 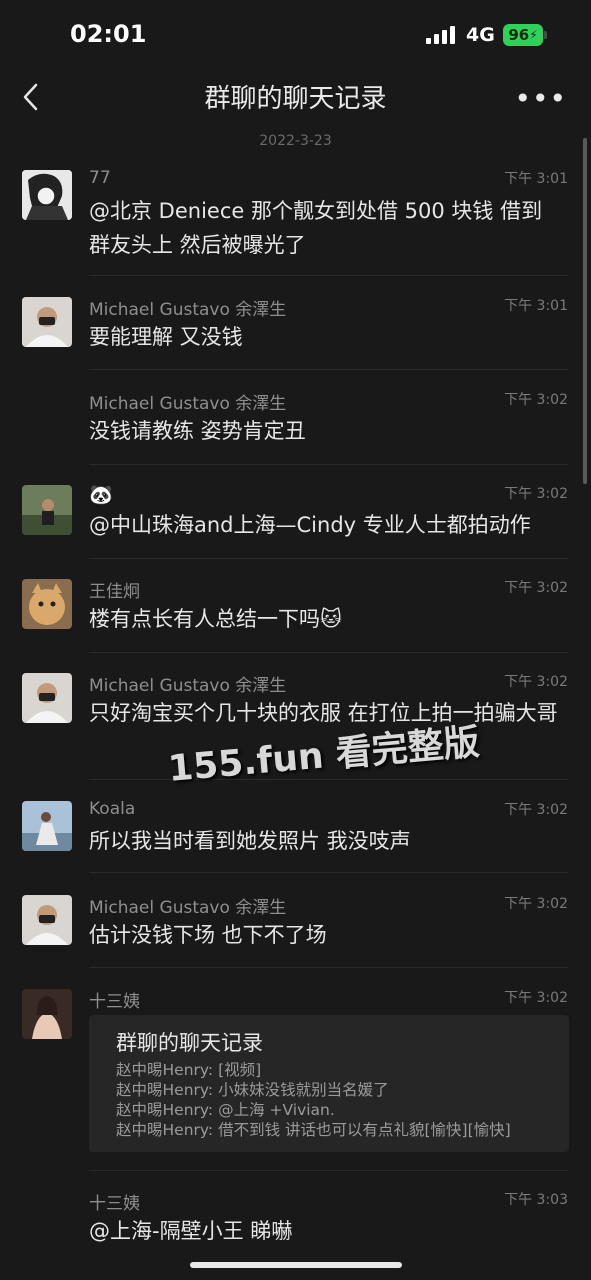 I want to click on message-text: 估计没钱下场 也下不了场, so click(x=208, y=935).